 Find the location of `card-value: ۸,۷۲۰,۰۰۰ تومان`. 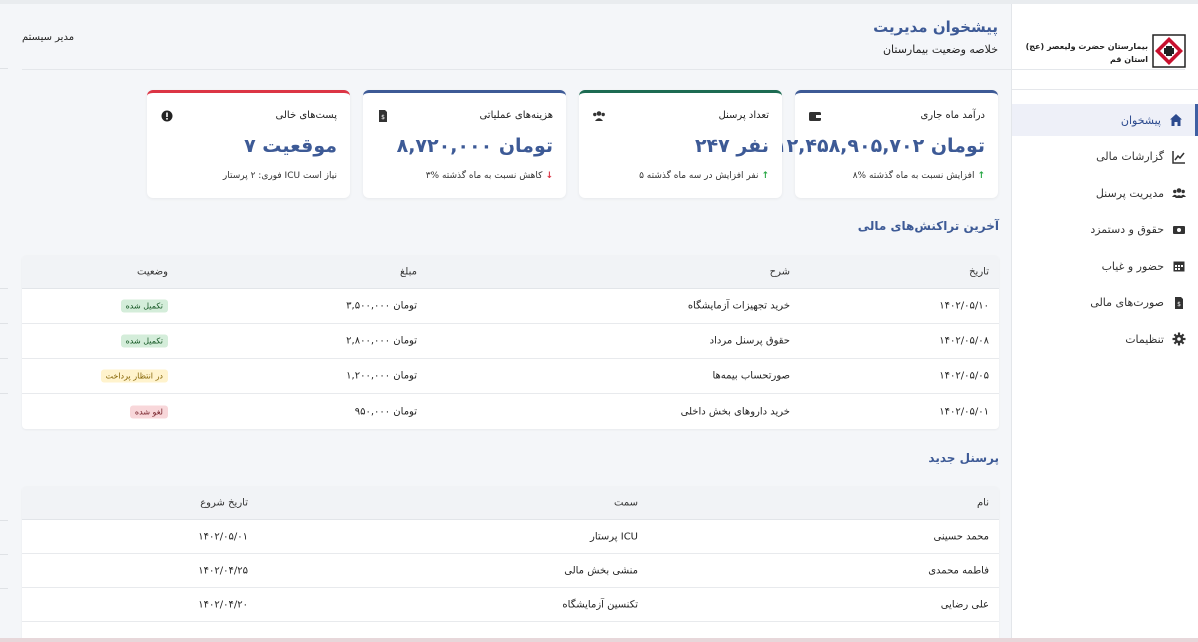

card-value: ۸,۷۲۰,۰۰۰ تومان is located at coordinates (474, 146).